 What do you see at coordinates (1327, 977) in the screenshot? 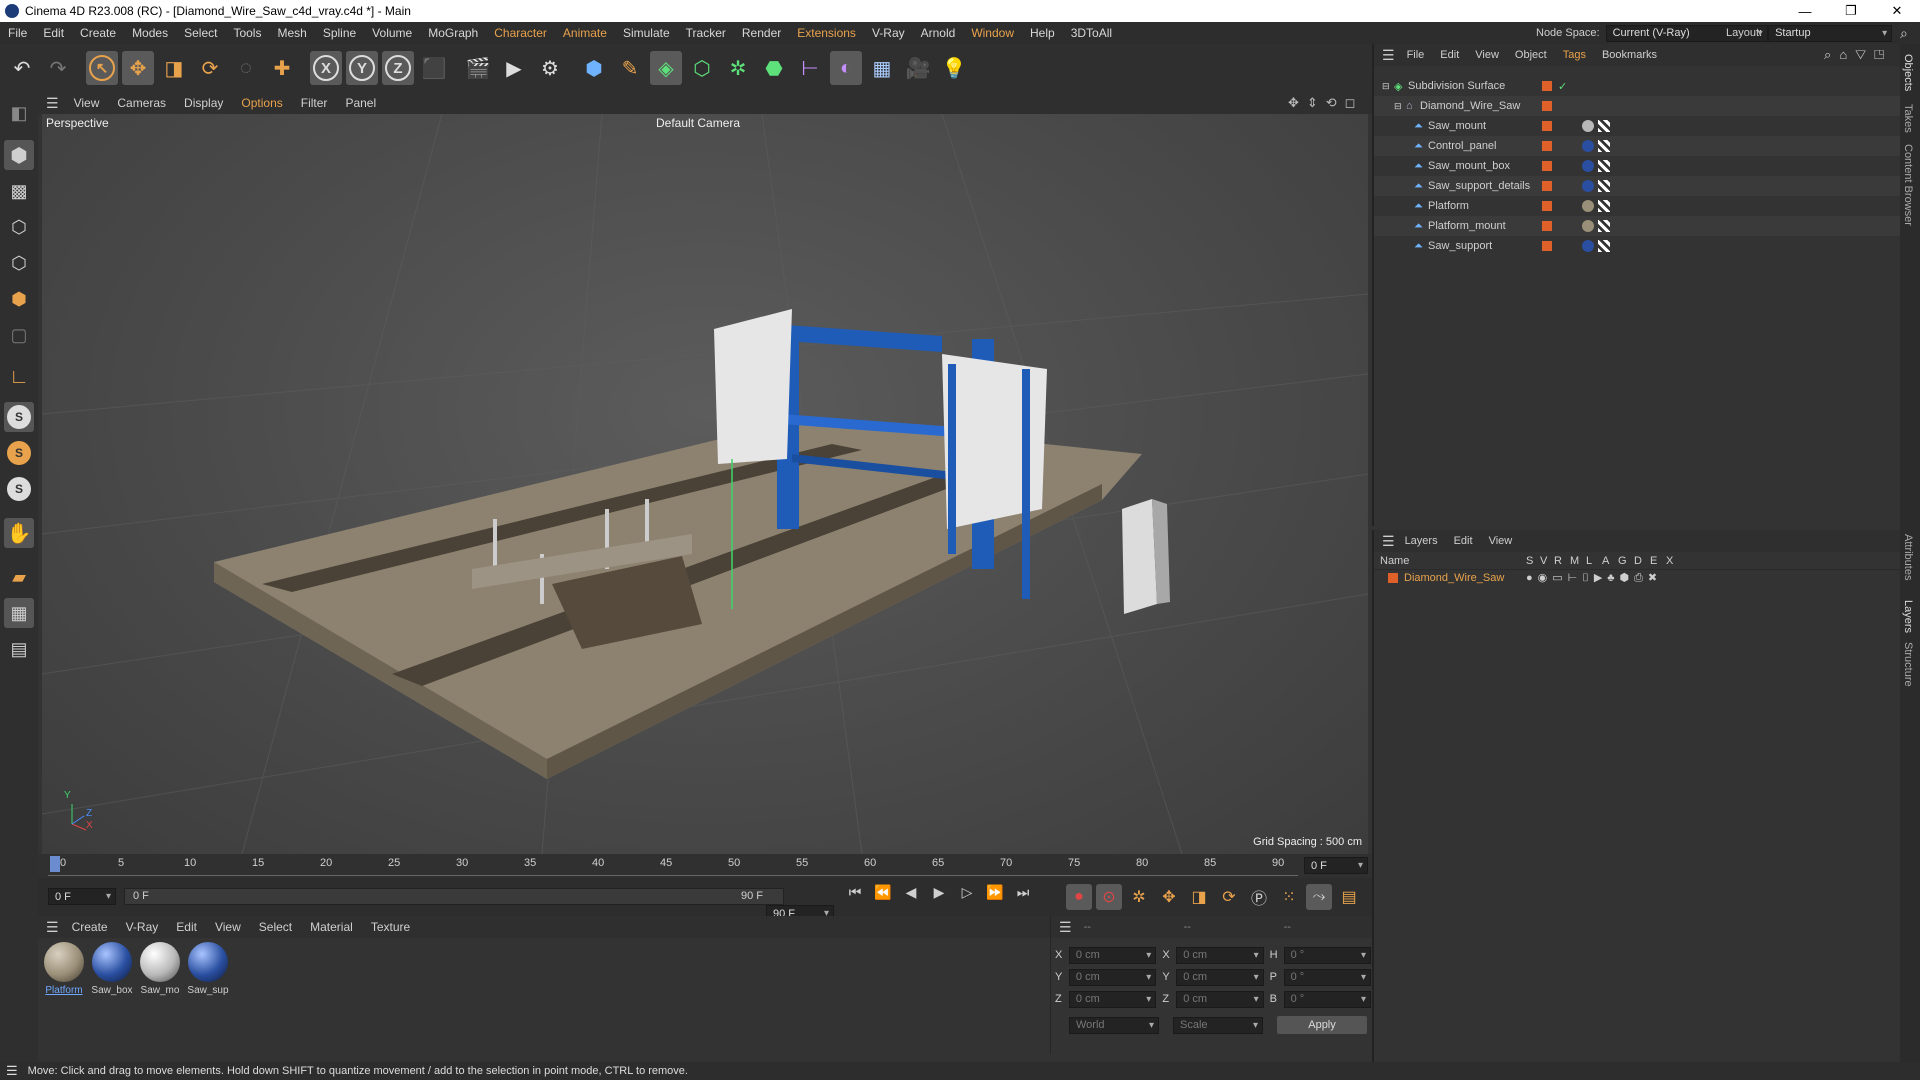
I see `rotation-p-field: 0 °` at bounding box center [1327, 977].